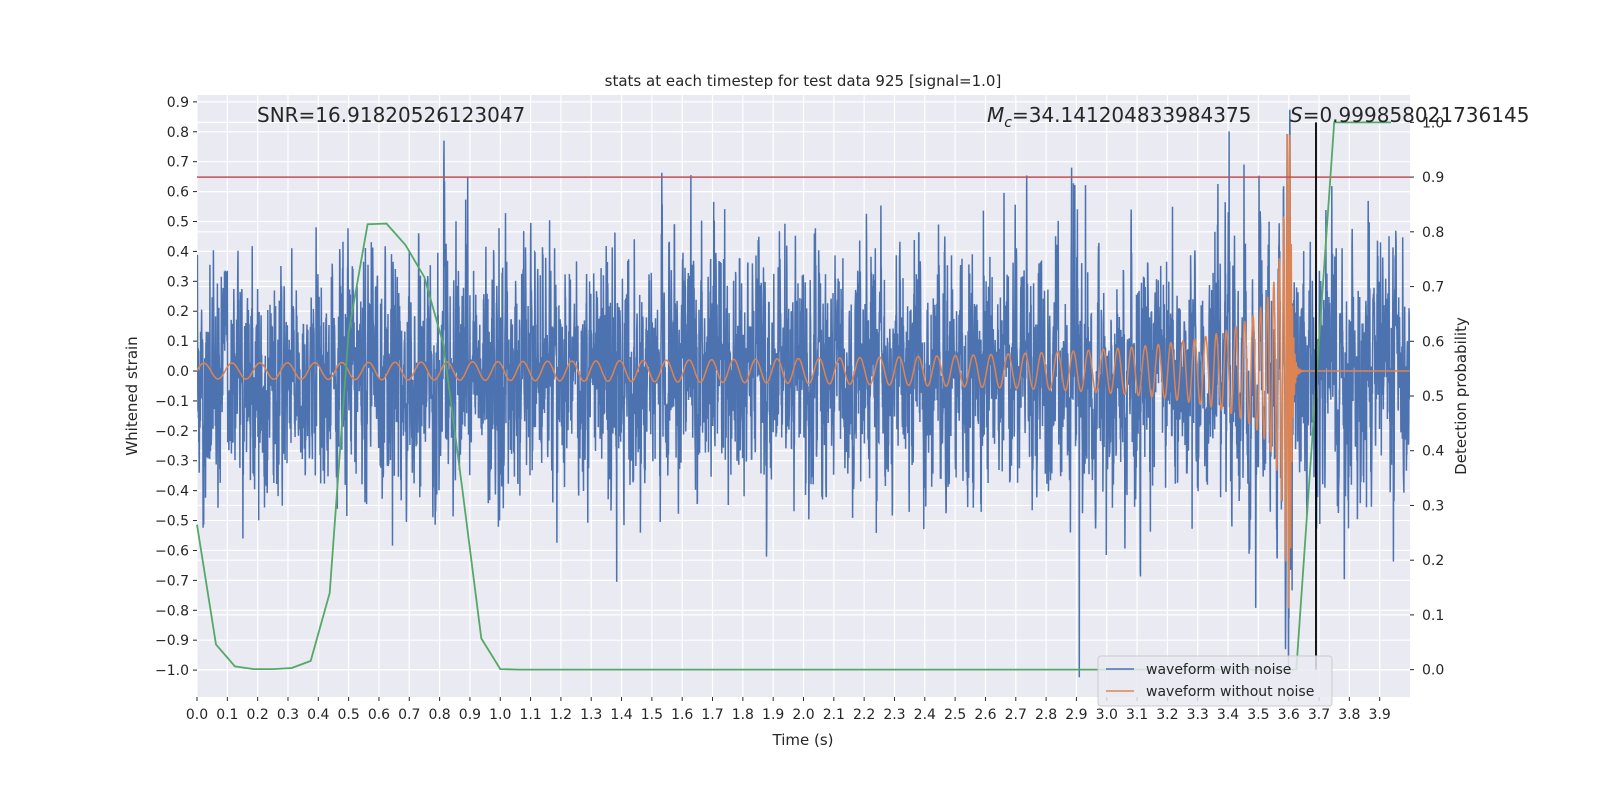 The image size is (1600, 804). I want to click on y-tick-label: 0.1, so click(178, 342).